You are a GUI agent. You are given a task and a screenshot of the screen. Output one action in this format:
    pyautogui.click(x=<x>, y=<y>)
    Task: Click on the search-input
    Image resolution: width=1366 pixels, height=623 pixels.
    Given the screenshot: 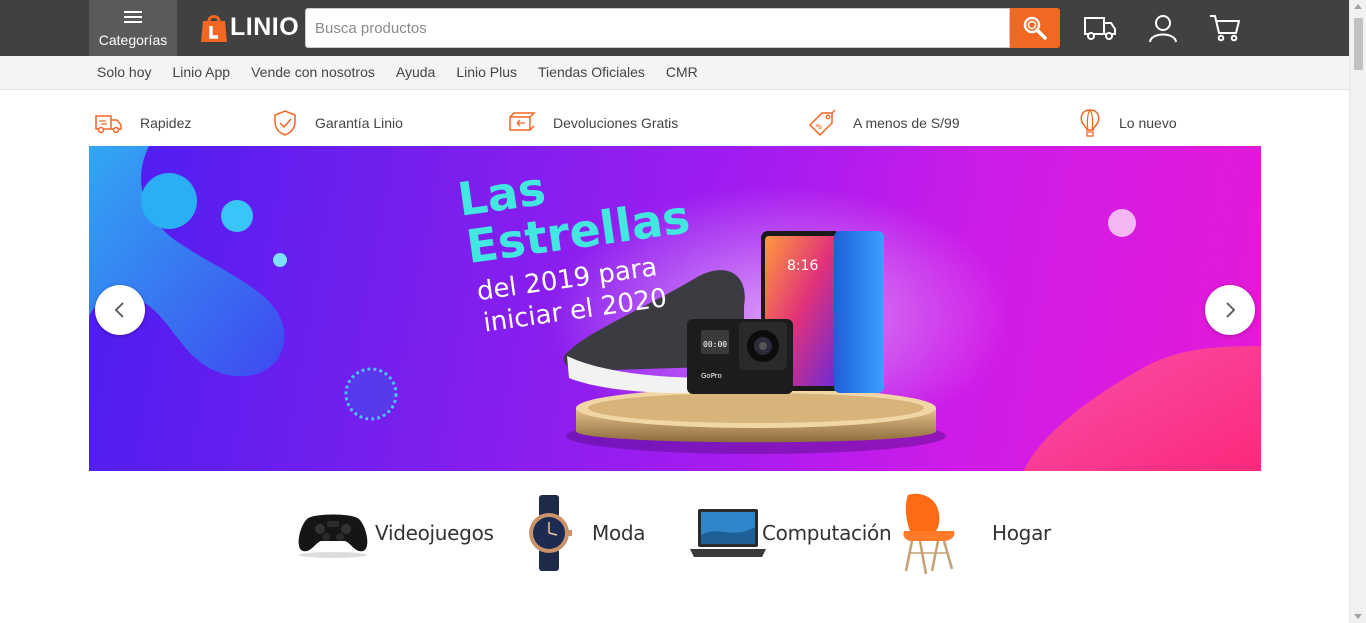 What is the action you would take?
    pyautogui.click(x=657, y=28)
    